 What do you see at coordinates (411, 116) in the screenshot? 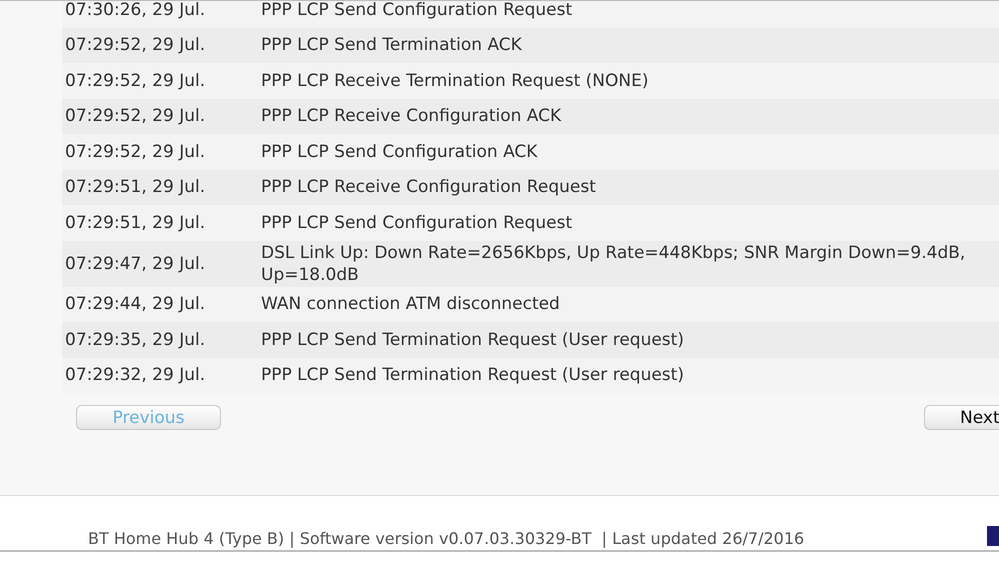
I see `log-event: PPP LCP Receive Configuration ACK` at bounding box center [411, 116].